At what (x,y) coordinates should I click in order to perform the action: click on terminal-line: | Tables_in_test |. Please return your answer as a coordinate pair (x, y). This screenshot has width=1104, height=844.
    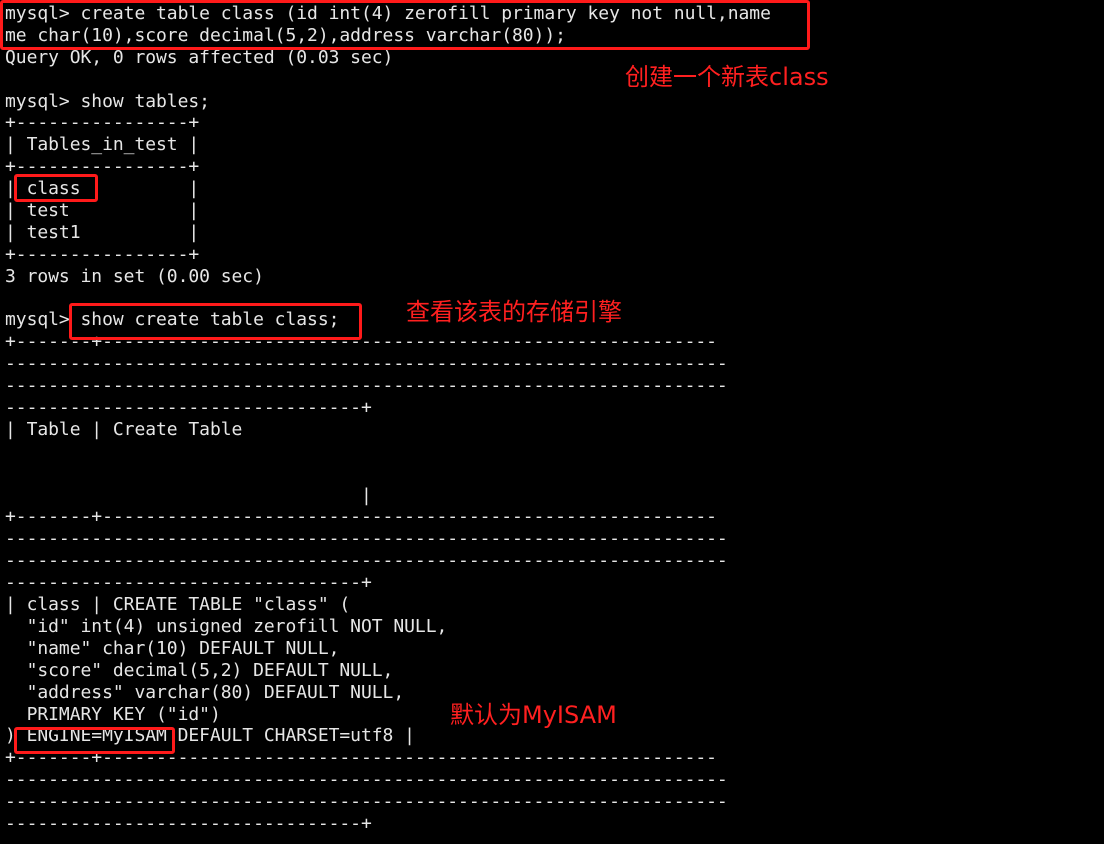
    Looking at the image, I should click on (102, 145).